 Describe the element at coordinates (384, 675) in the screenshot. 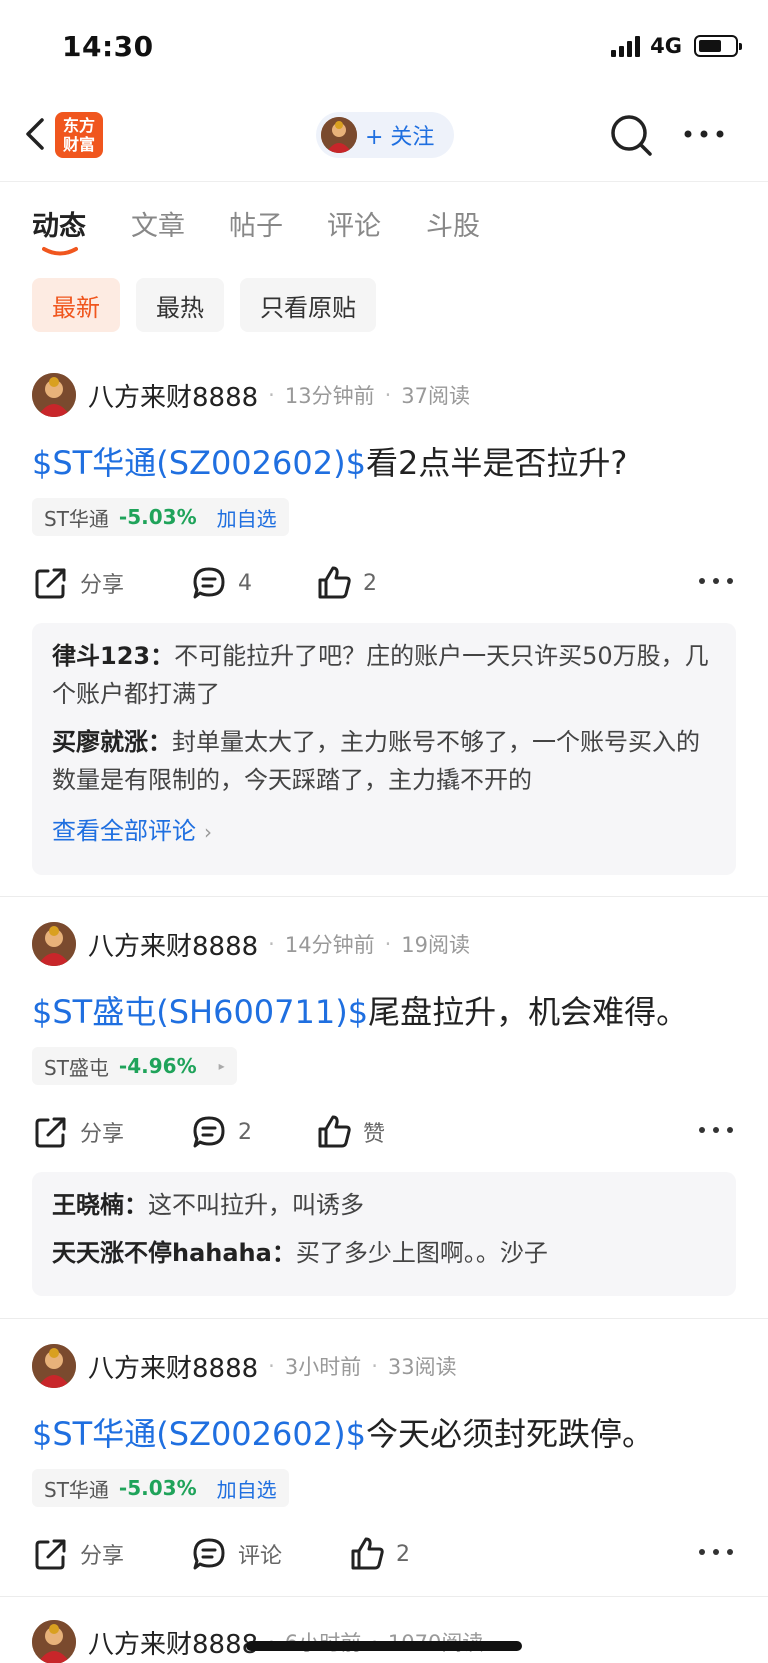

I see `comment-item: 律斗123：不可能拉升了吧？庄的账户一天只许买50万股，几个账户都打满了` at that location.